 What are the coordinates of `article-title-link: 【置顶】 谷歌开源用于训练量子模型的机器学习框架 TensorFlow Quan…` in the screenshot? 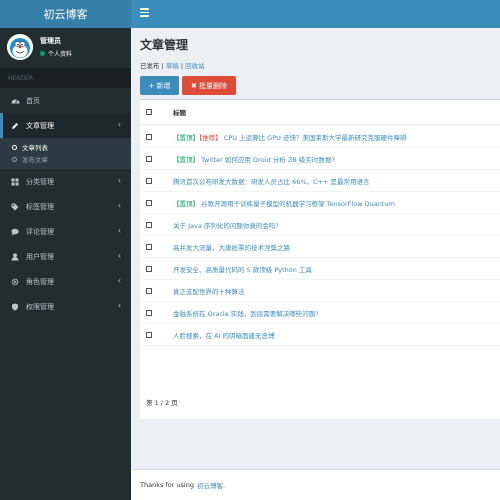 It's located at (284, 203).